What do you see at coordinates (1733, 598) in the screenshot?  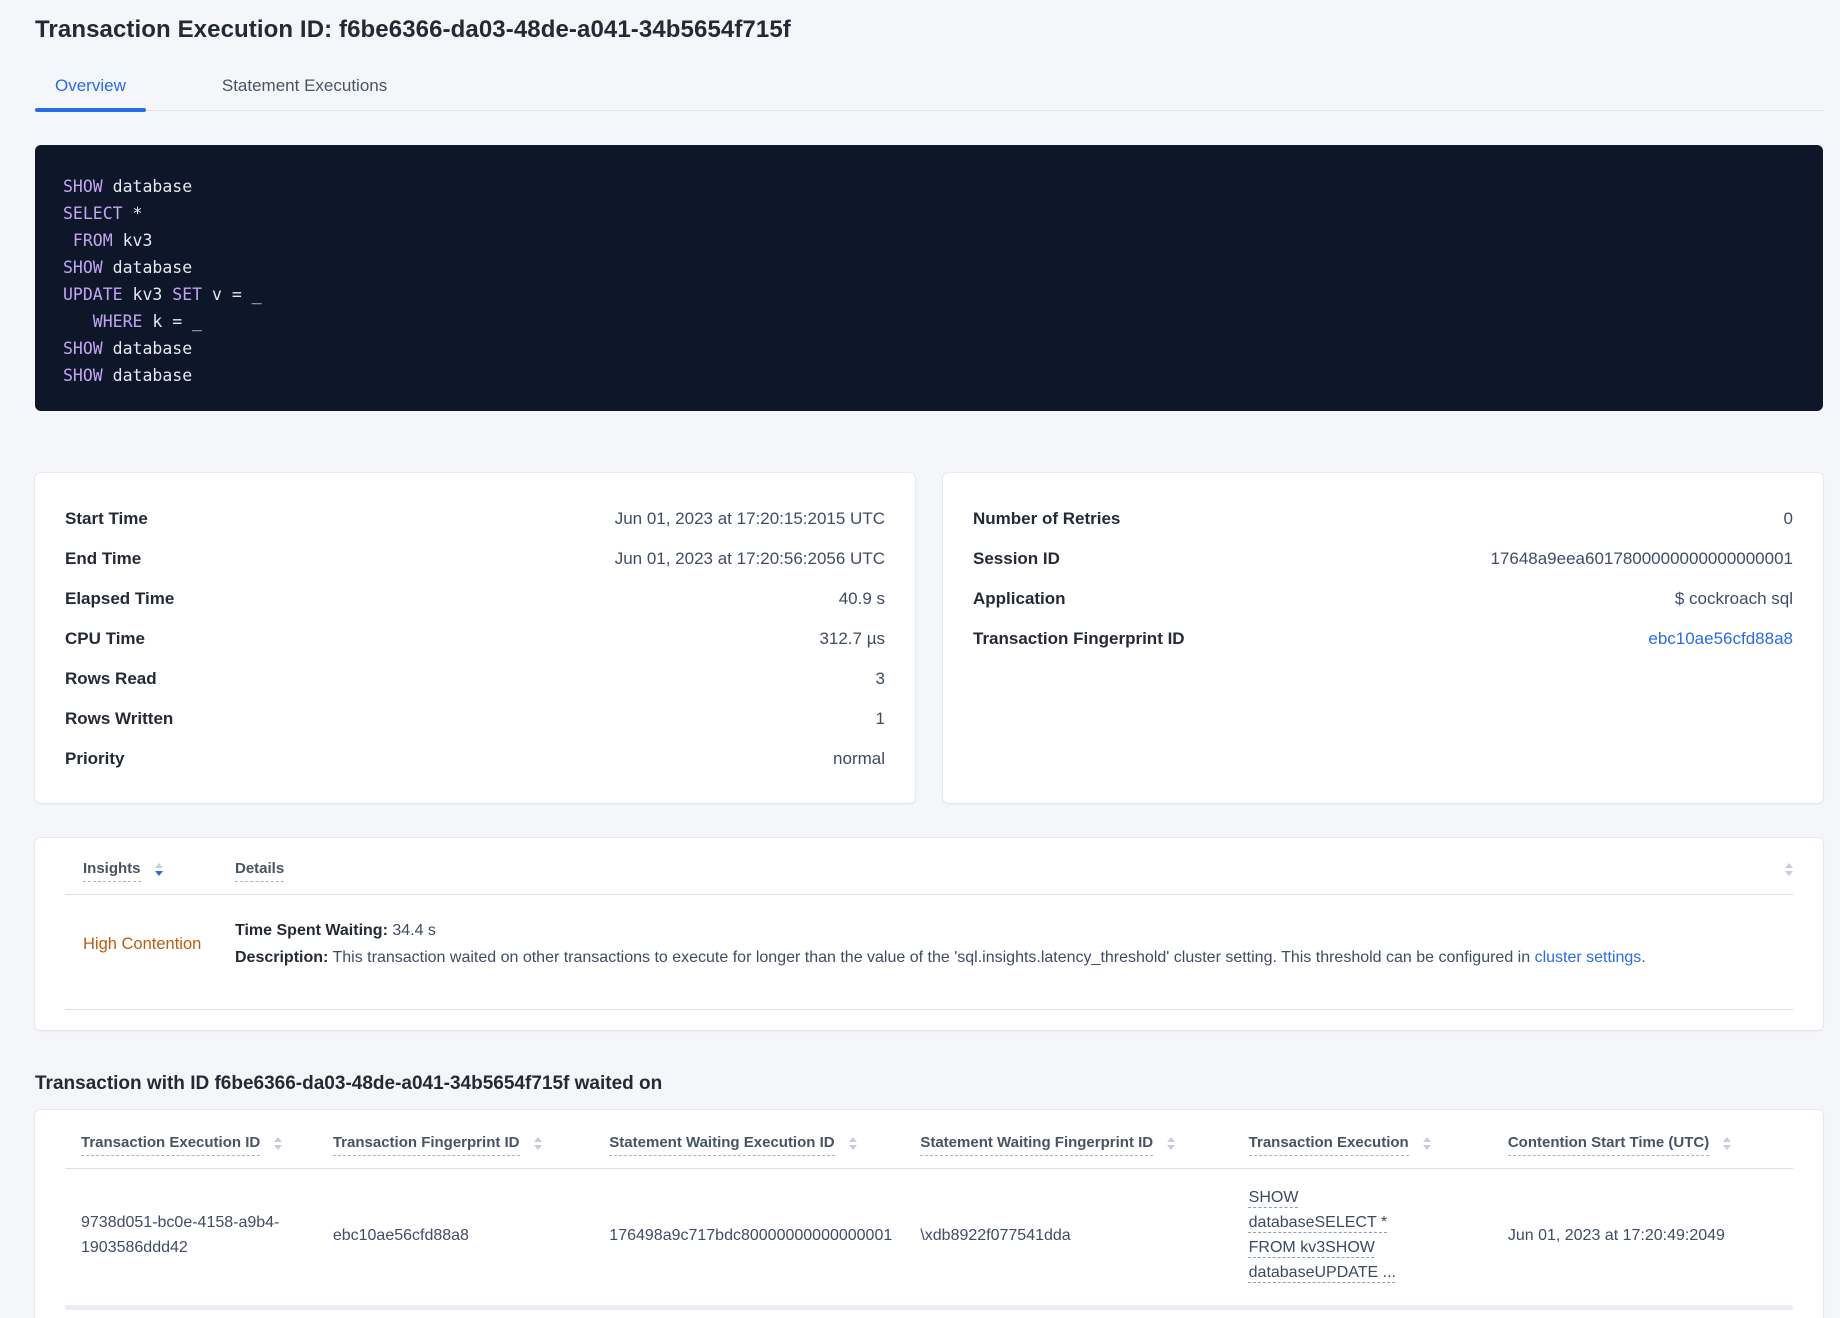 I see `application-value: $ cockroach sql` at bounding box center [1733, 598].